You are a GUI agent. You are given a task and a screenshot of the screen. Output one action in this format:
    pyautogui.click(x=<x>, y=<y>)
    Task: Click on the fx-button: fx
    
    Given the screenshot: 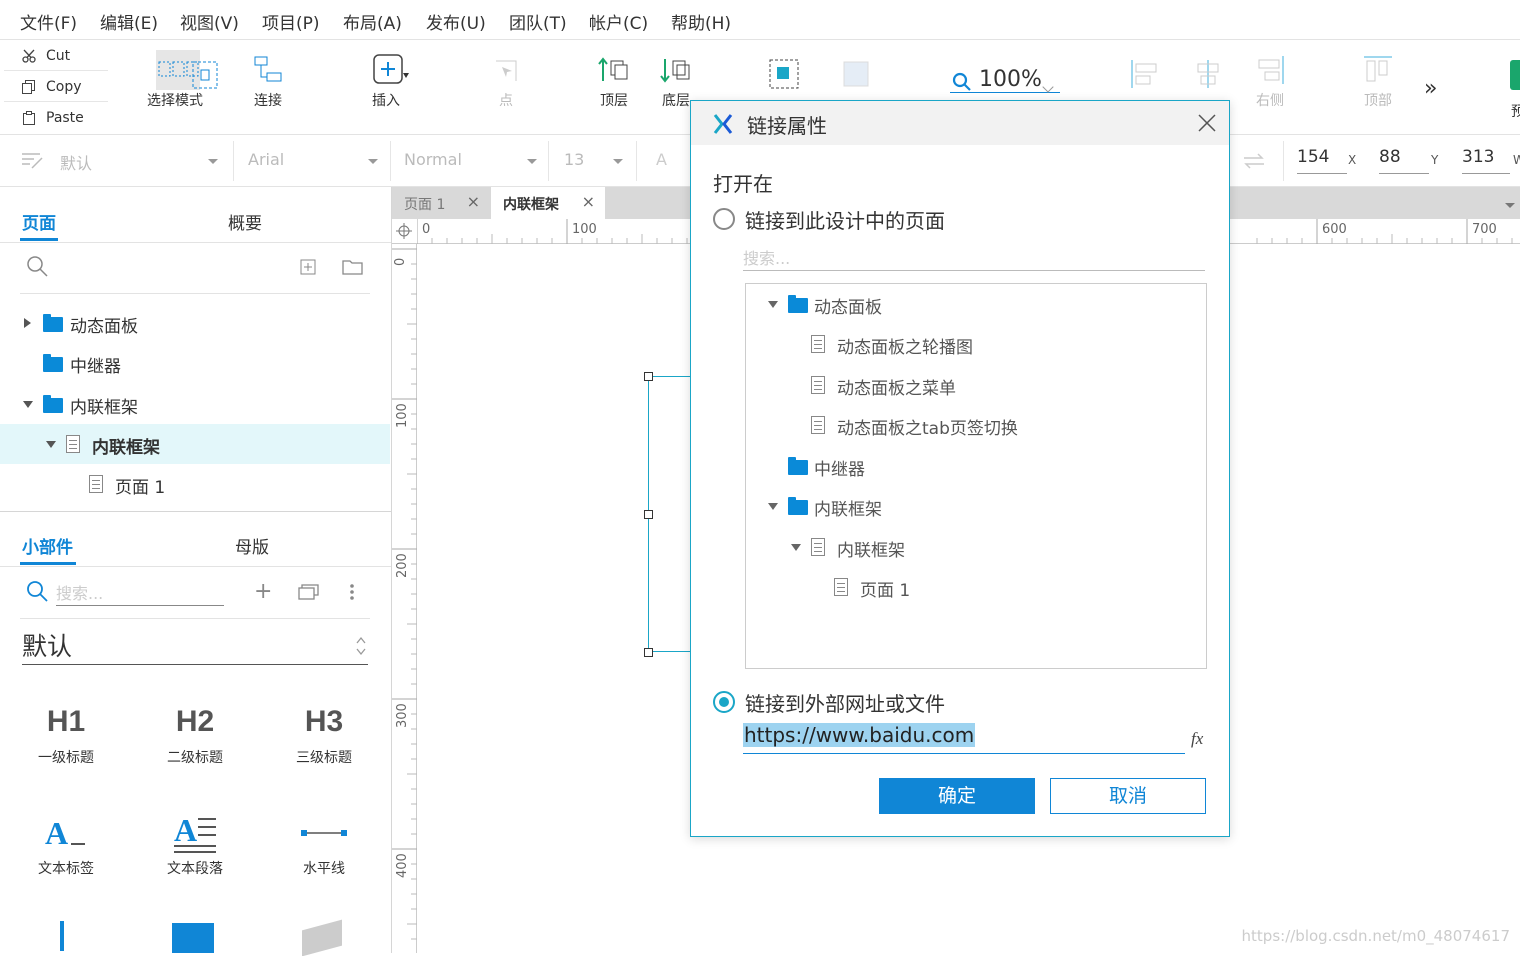 What is the action you would take?
    pyautogui.click(x=1197, y=739)
    